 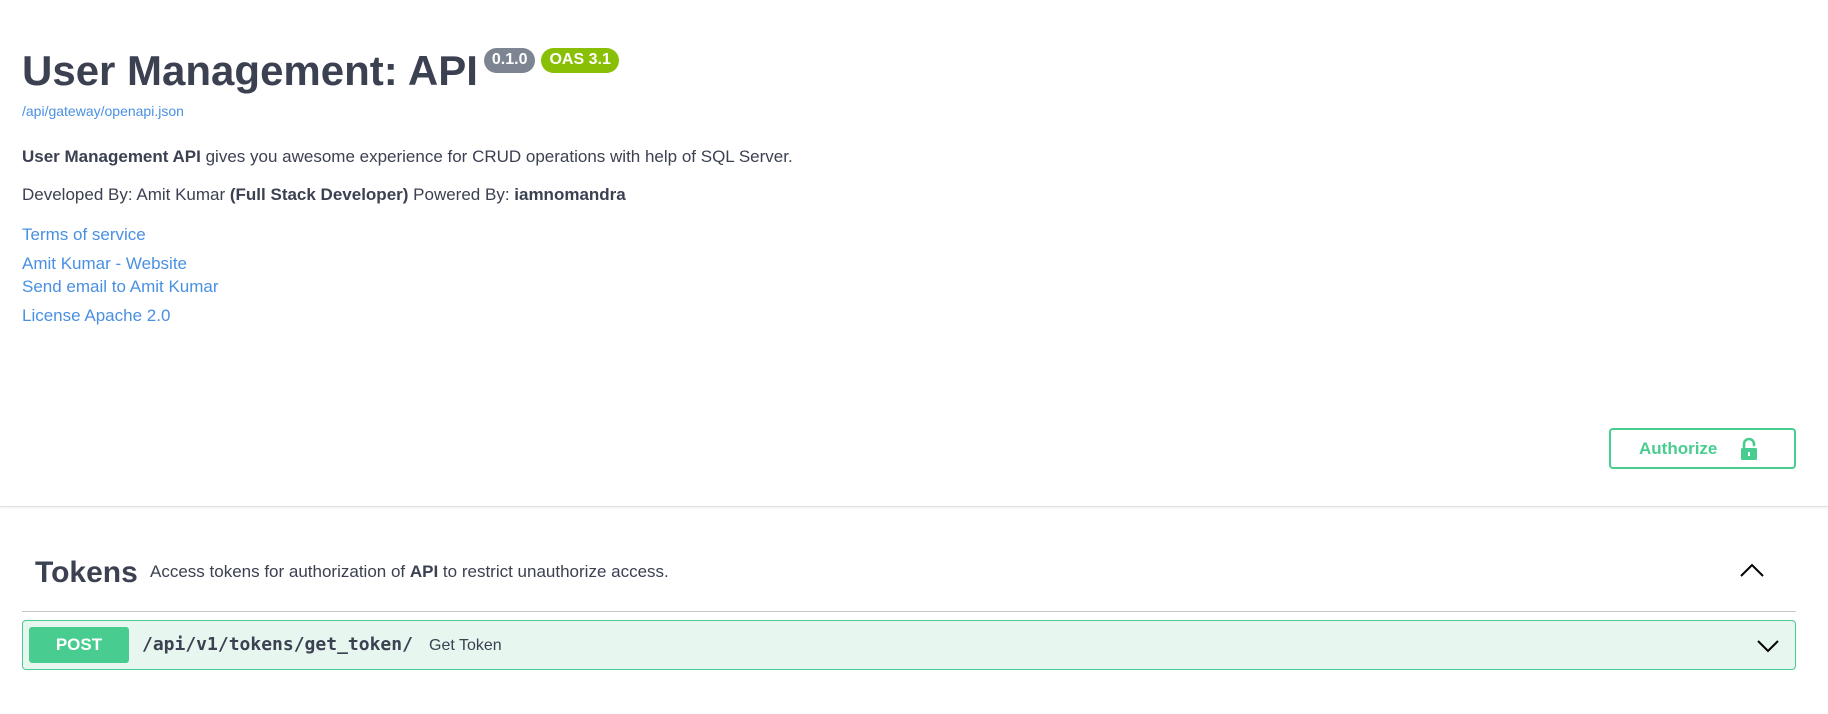 What do you see at coordinates (104, 264) in the screenshot?
I see `contact-website-link: Amit Kumar - Website` at bounding box center [104, 264].